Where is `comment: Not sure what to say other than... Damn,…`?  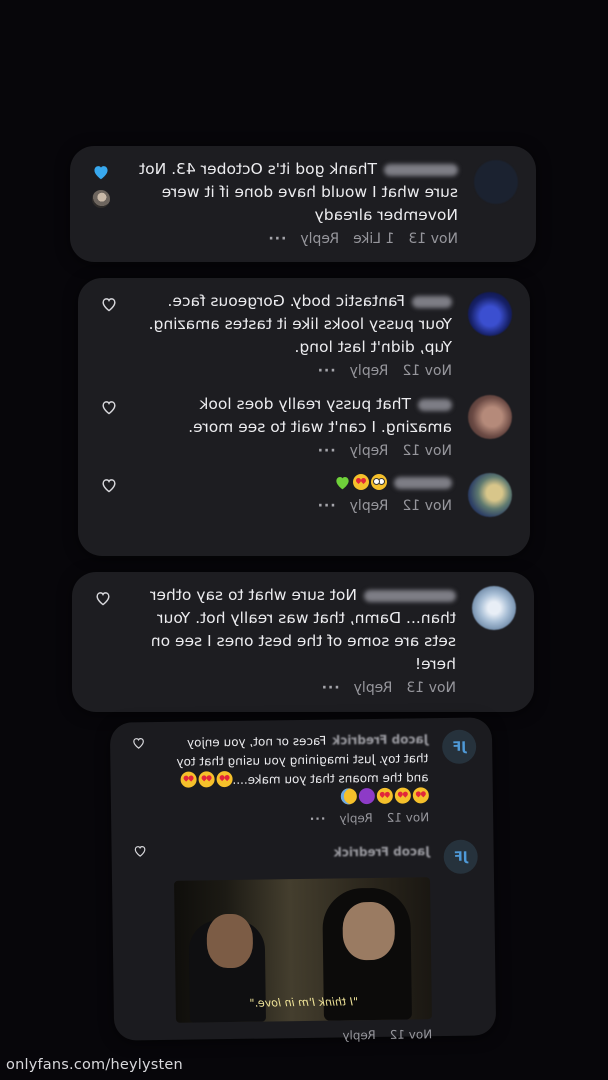
comment: Not sure what to say other than... Damn,… is located at coordinates (303, 640).